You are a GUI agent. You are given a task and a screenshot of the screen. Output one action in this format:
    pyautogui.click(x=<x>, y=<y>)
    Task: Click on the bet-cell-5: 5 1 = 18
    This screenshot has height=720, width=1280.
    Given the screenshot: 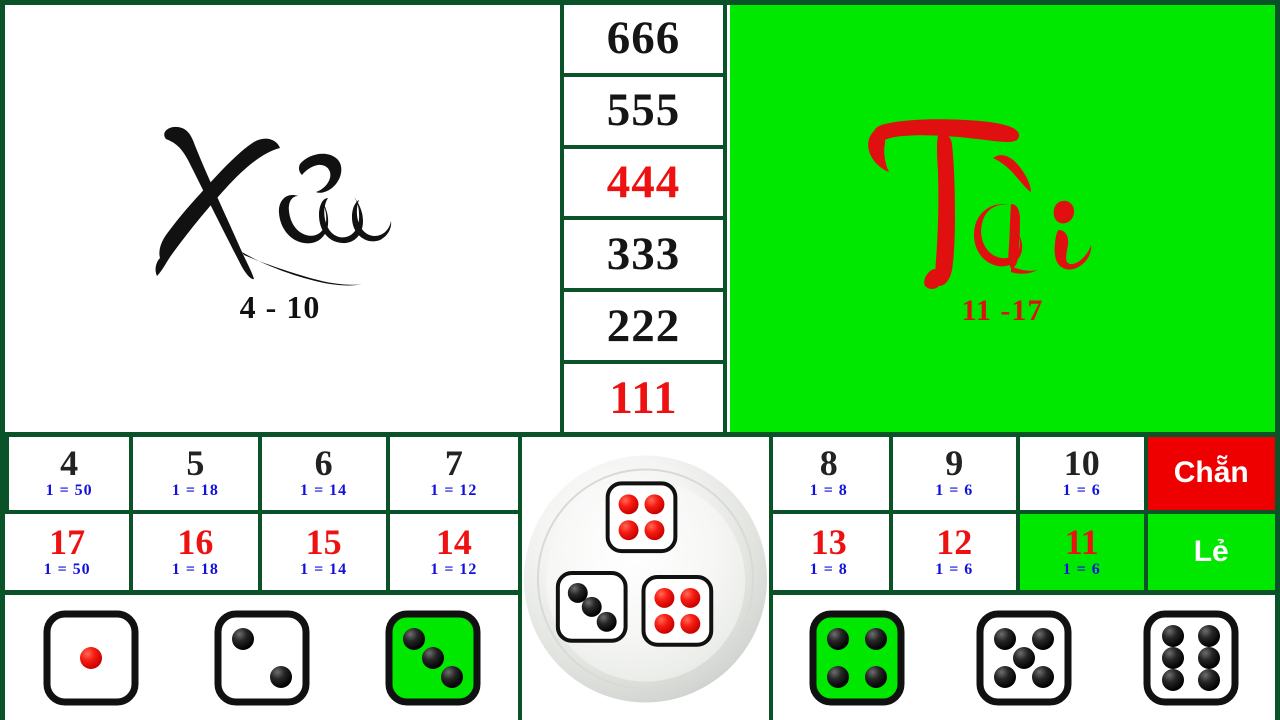 What is the action you would take?
    pyautogui.click(x=197, y=475)
    